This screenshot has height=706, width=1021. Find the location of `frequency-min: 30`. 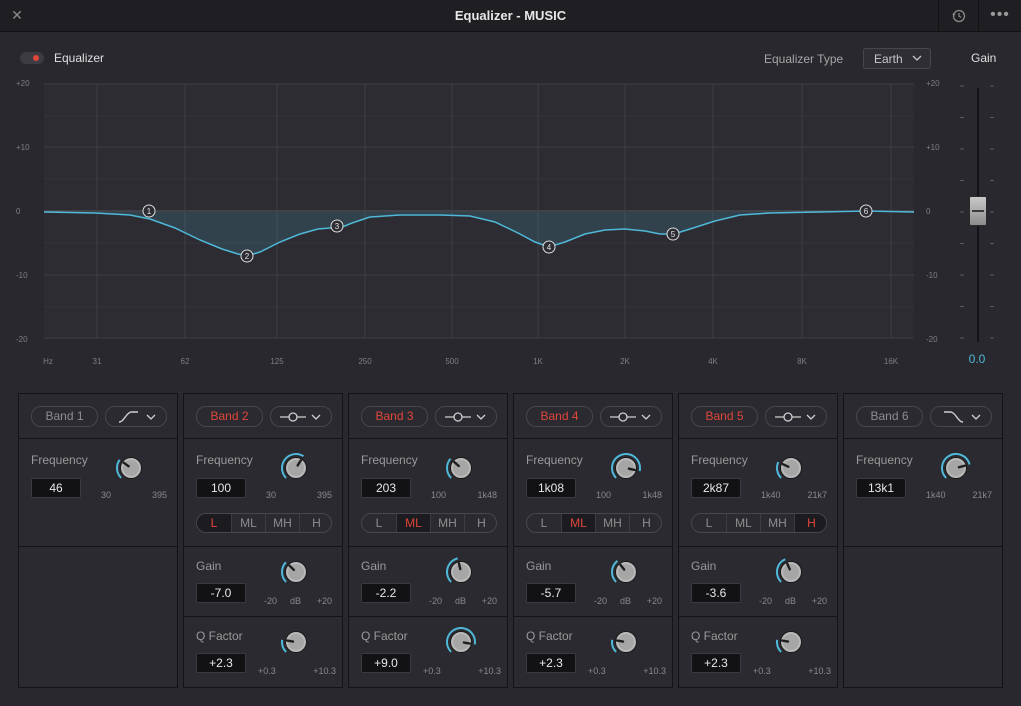

frequency-min: 30 is located at coordinates (271, 495).